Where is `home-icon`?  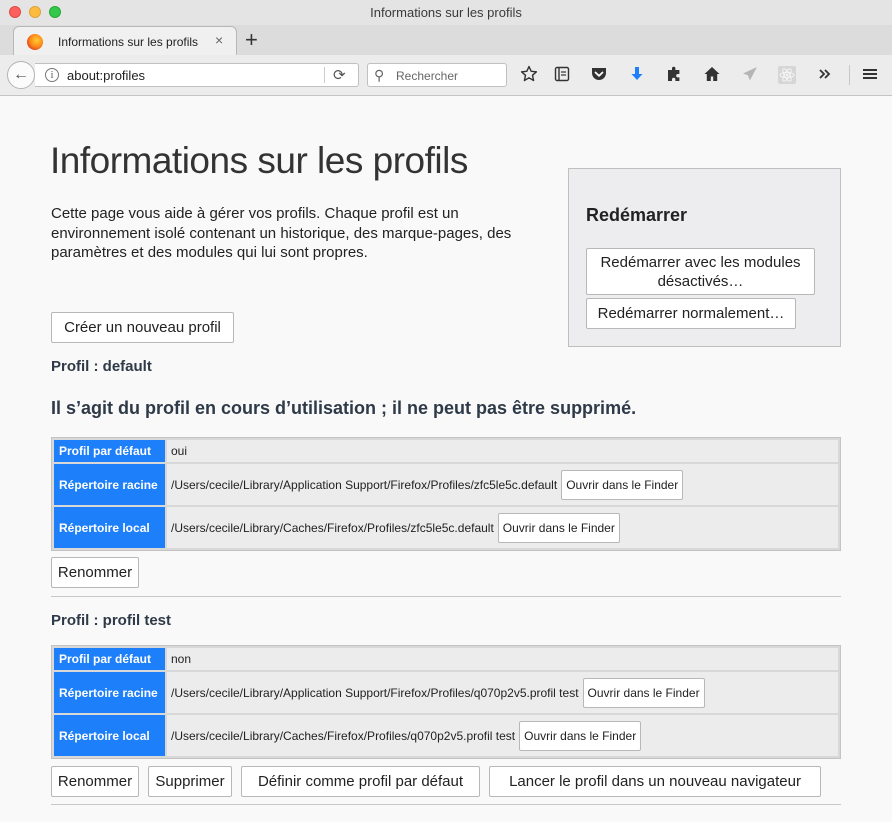
home-icon is located at coordinates (712, 75).